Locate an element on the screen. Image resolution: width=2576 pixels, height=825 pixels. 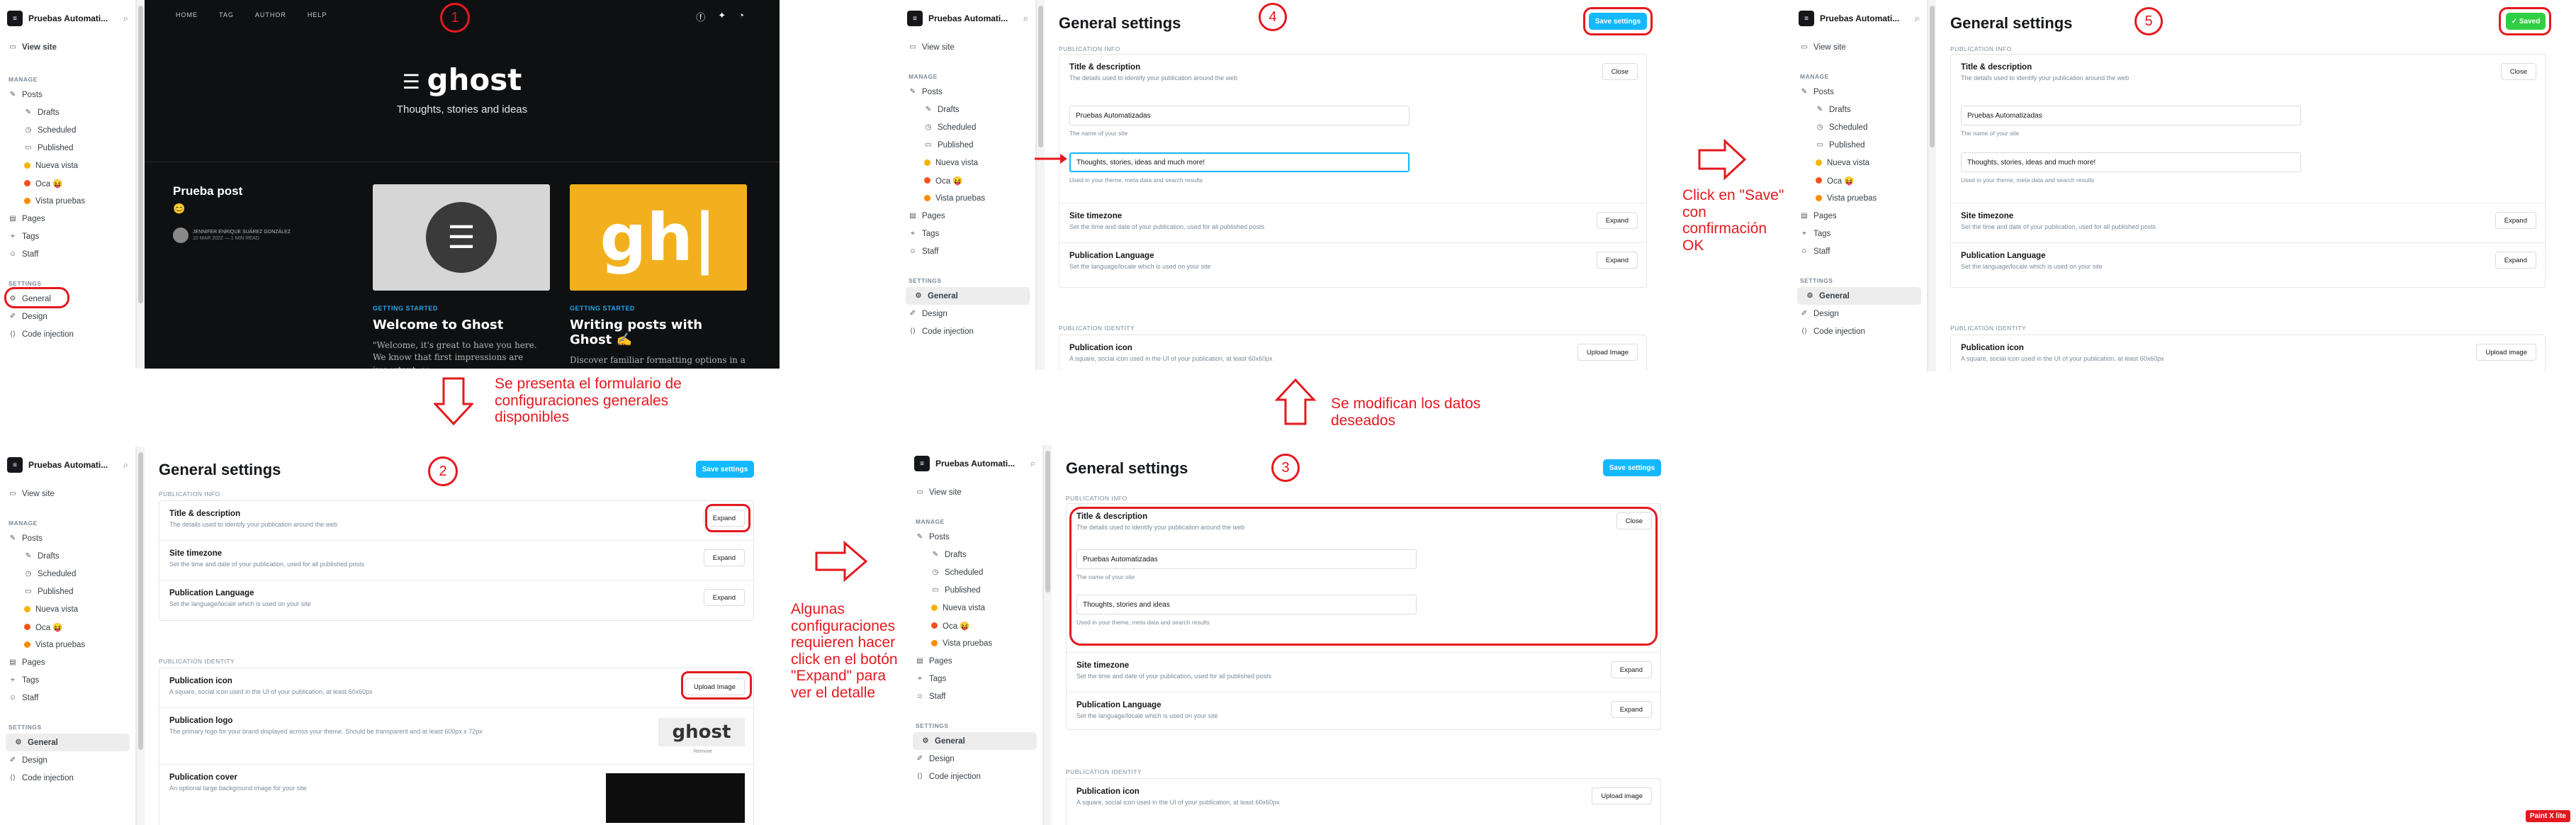
twitter-icon: ✦ is located at coordinates (722, 16).